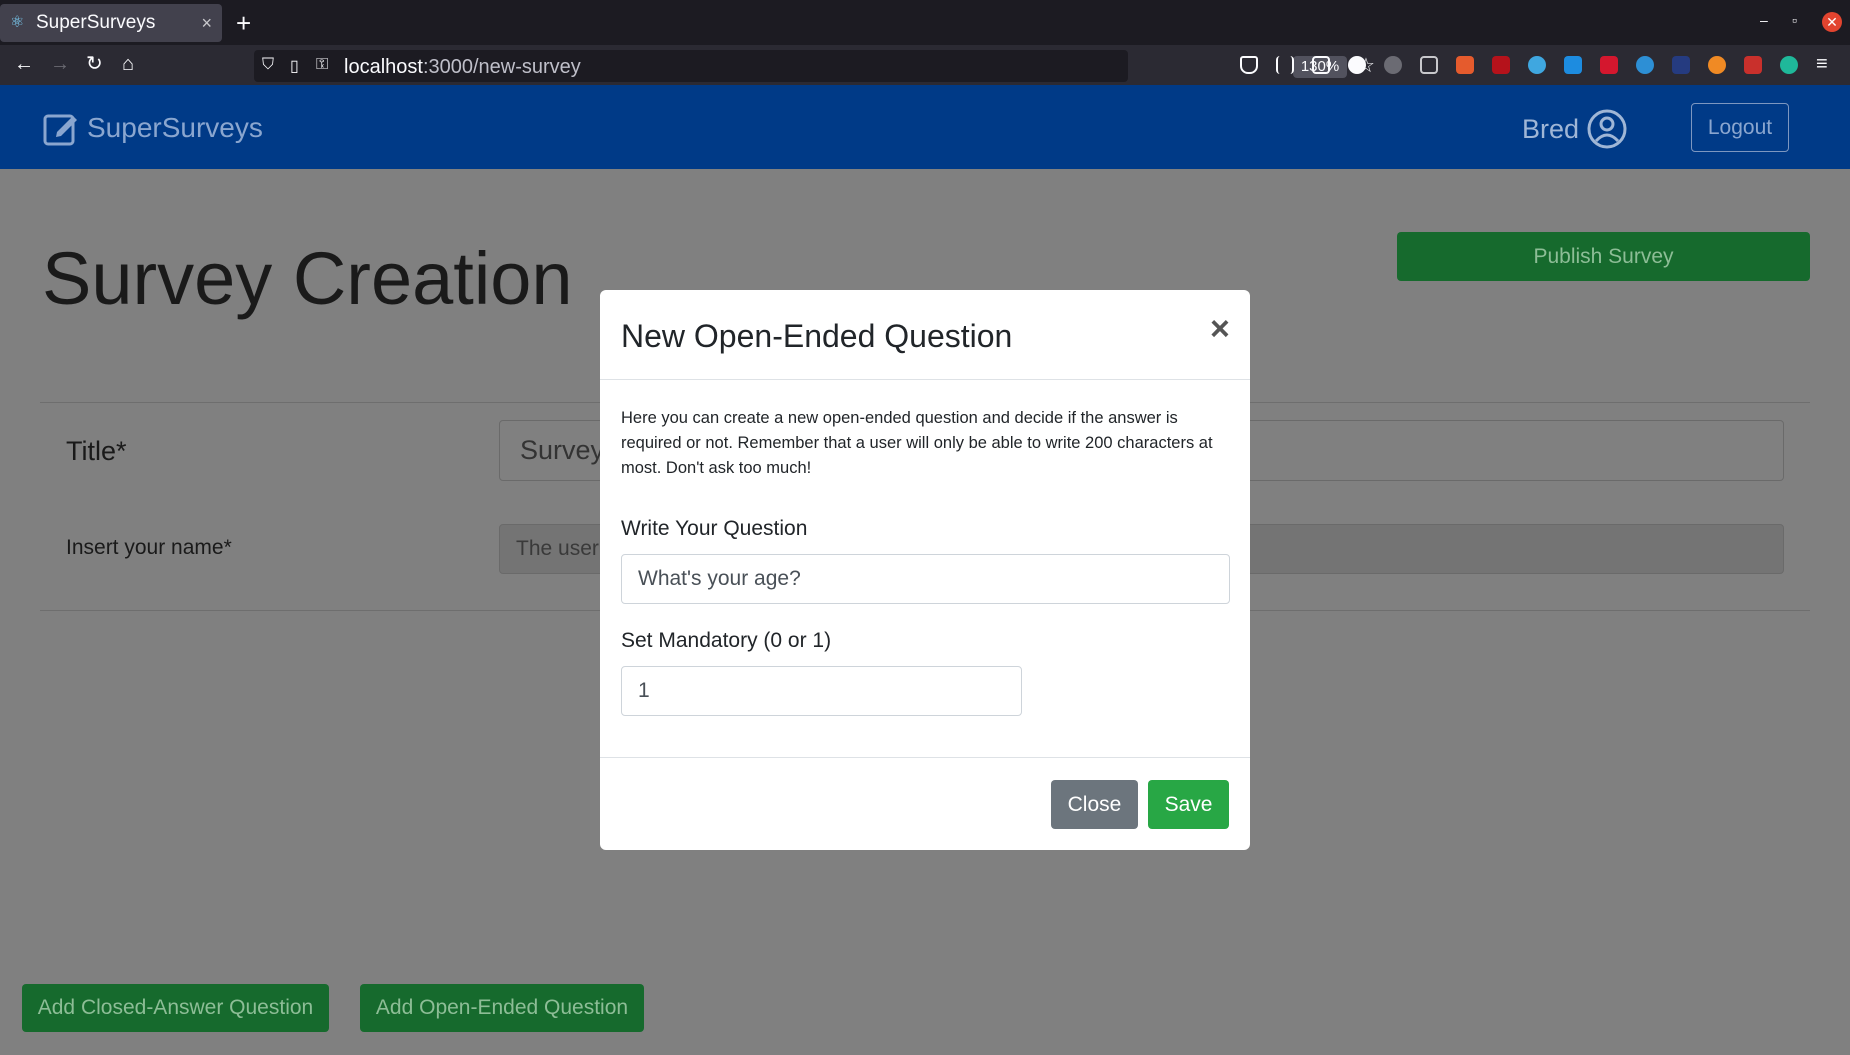  I want to click on page-title: Survey Creation, so click(307, 278).